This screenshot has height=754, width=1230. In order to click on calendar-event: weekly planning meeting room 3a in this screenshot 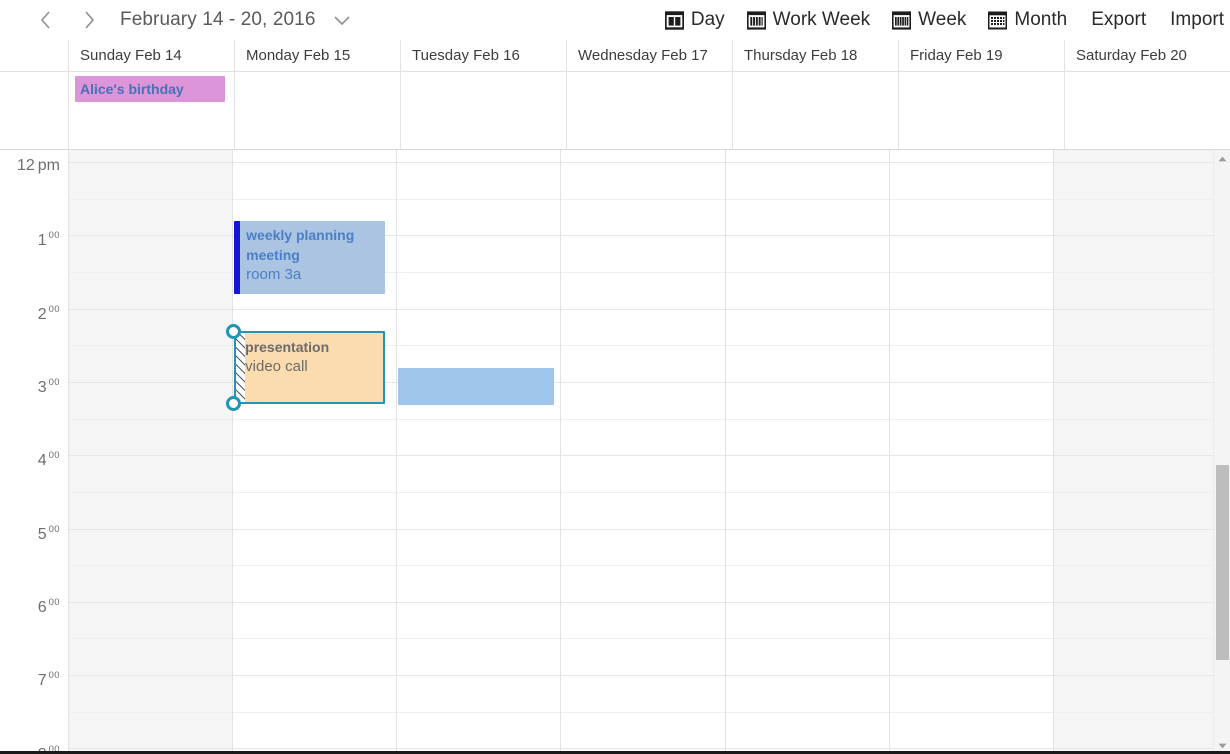, I will do `click(310, 257)`.